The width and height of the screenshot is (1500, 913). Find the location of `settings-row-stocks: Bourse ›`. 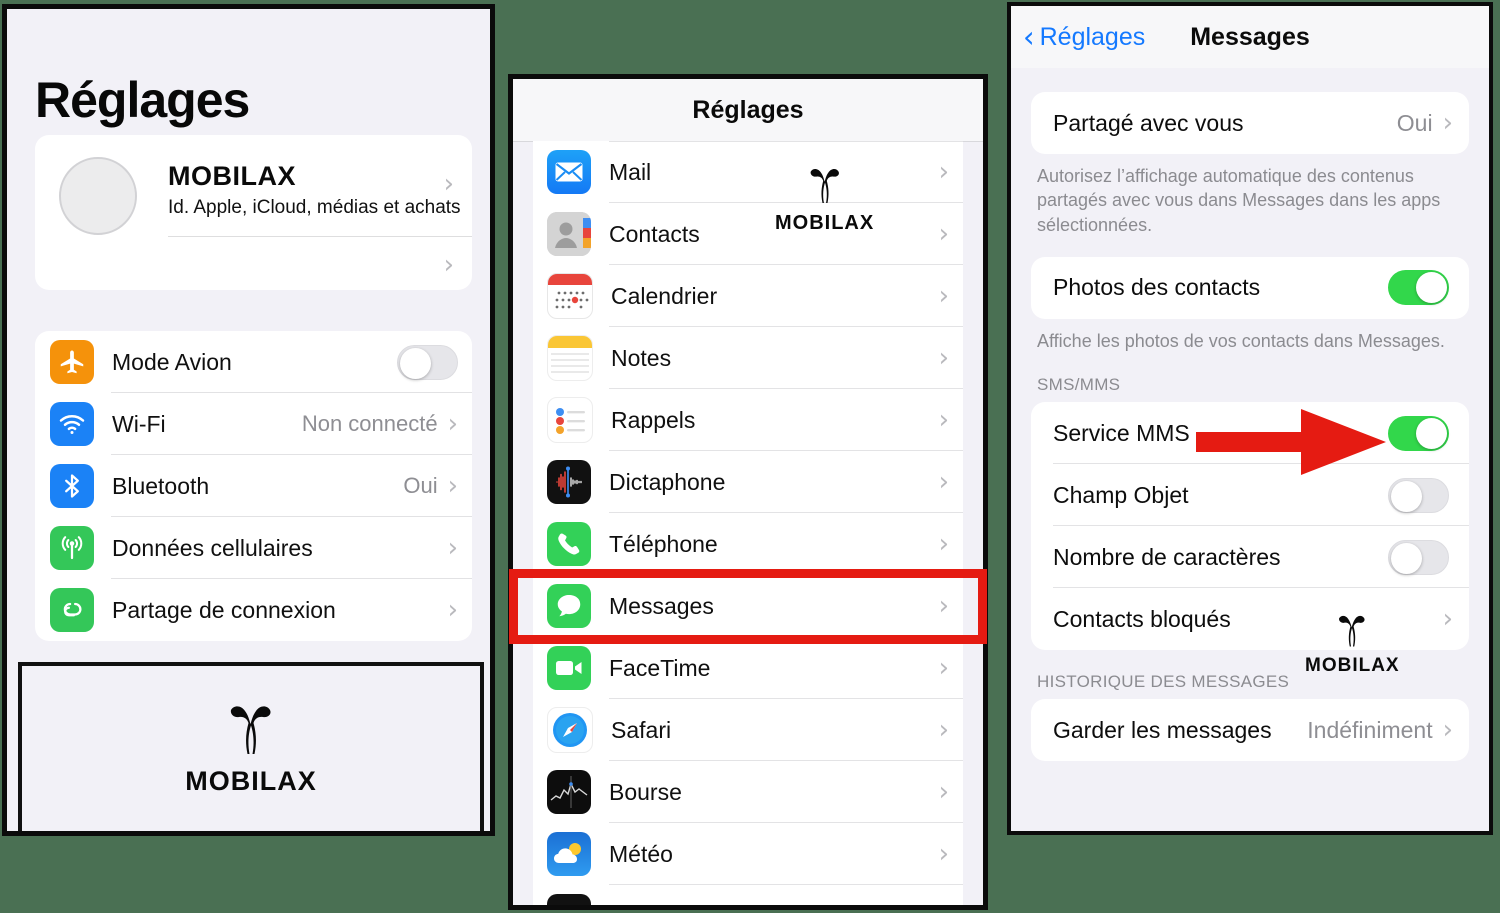

settings-row-stocks: Bourse › is located at coordinates (748, 792).